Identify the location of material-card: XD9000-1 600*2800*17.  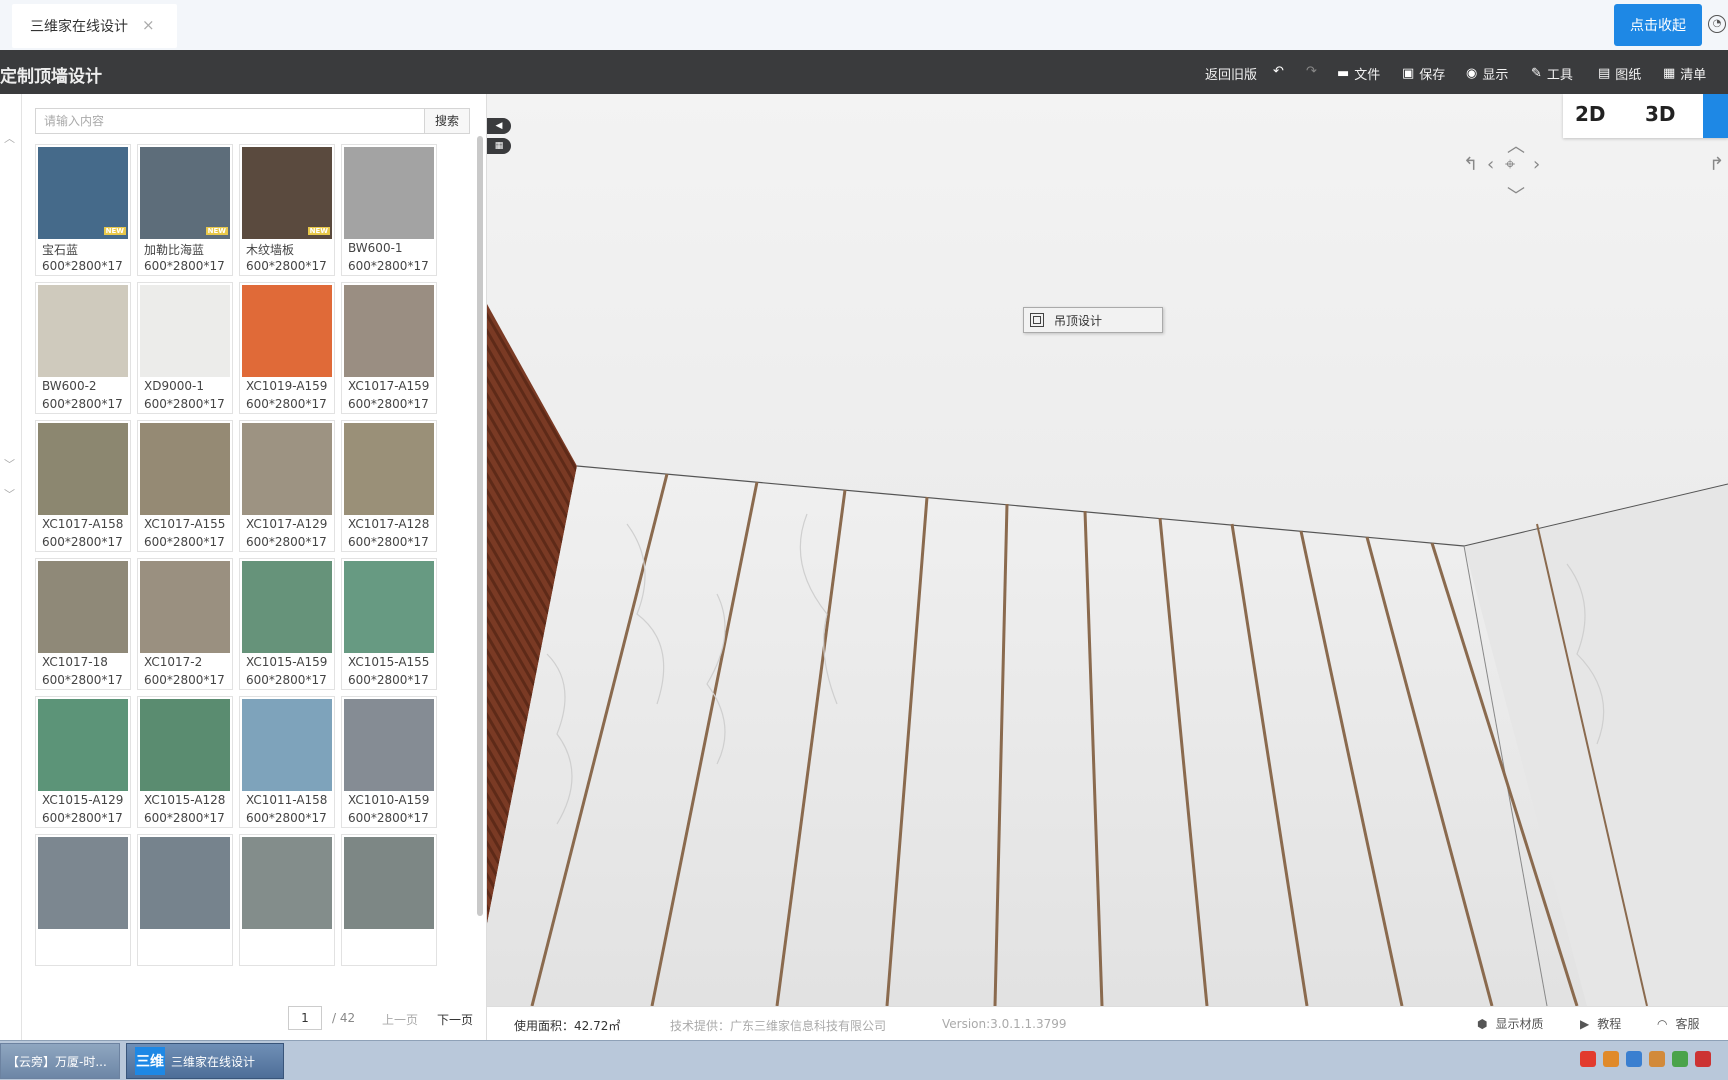
(185, 348).